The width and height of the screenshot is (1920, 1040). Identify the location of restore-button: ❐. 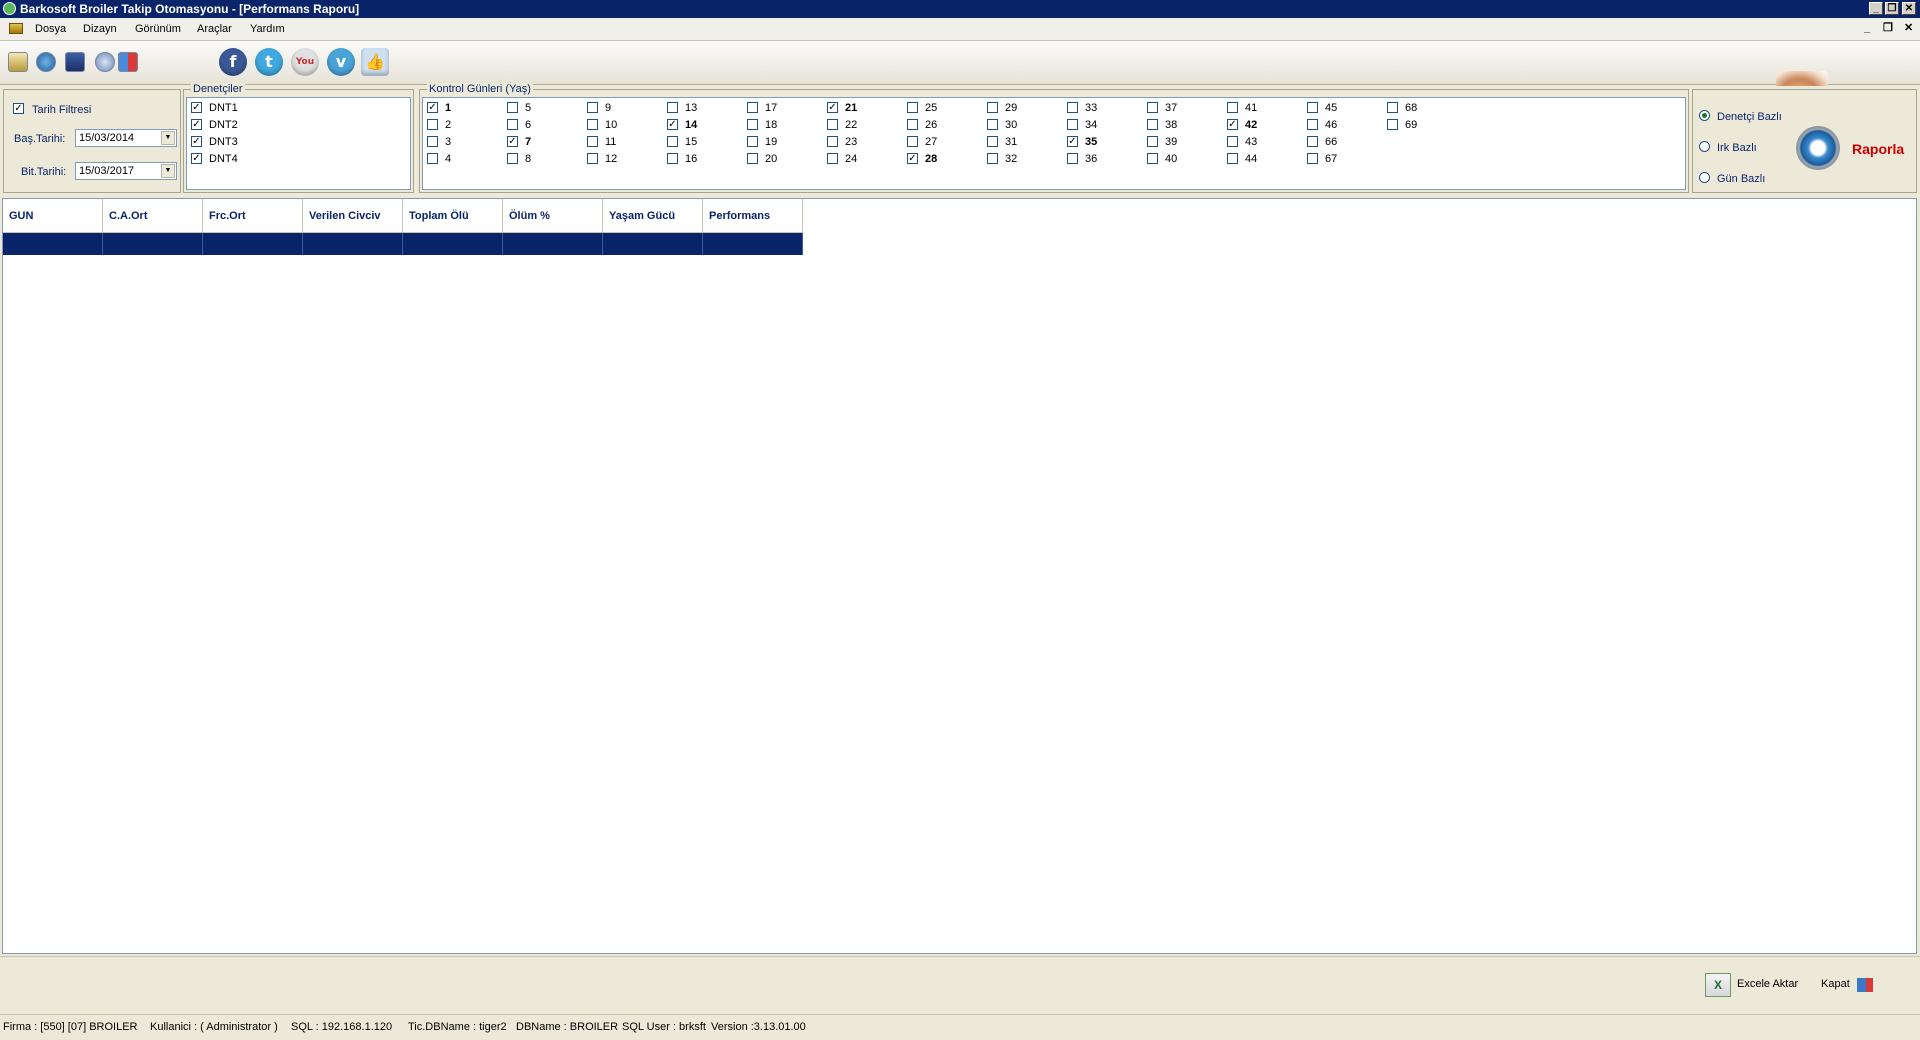
(1892, 8).